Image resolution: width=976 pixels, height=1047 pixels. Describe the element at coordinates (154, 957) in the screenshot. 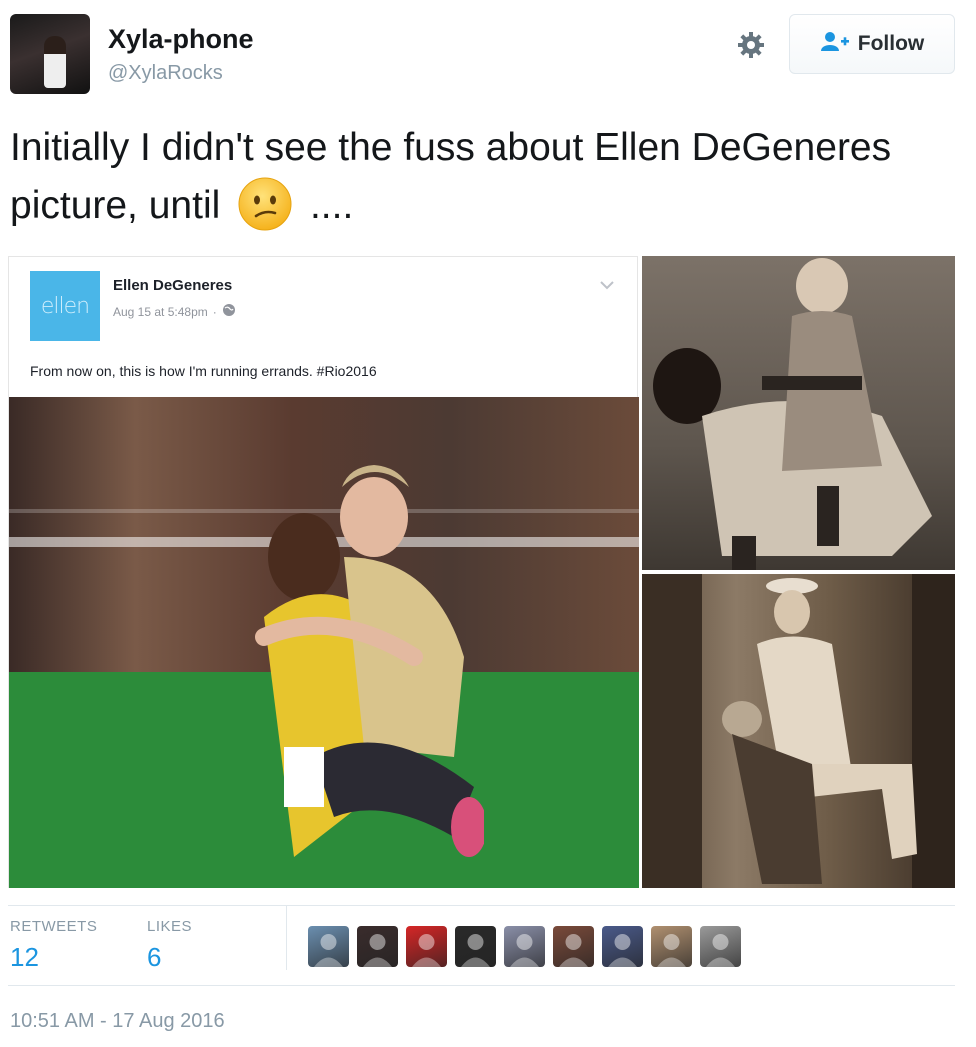

I see `likes-count: 6` at that location.